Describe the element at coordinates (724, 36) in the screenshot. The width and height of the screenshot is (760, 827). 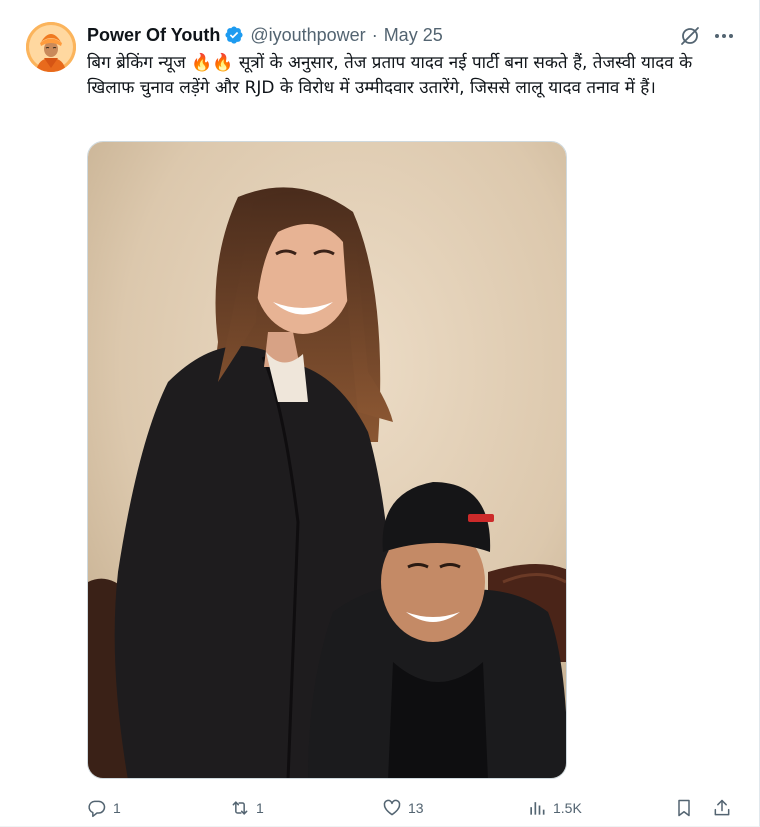
I see `more-icon` at that location.